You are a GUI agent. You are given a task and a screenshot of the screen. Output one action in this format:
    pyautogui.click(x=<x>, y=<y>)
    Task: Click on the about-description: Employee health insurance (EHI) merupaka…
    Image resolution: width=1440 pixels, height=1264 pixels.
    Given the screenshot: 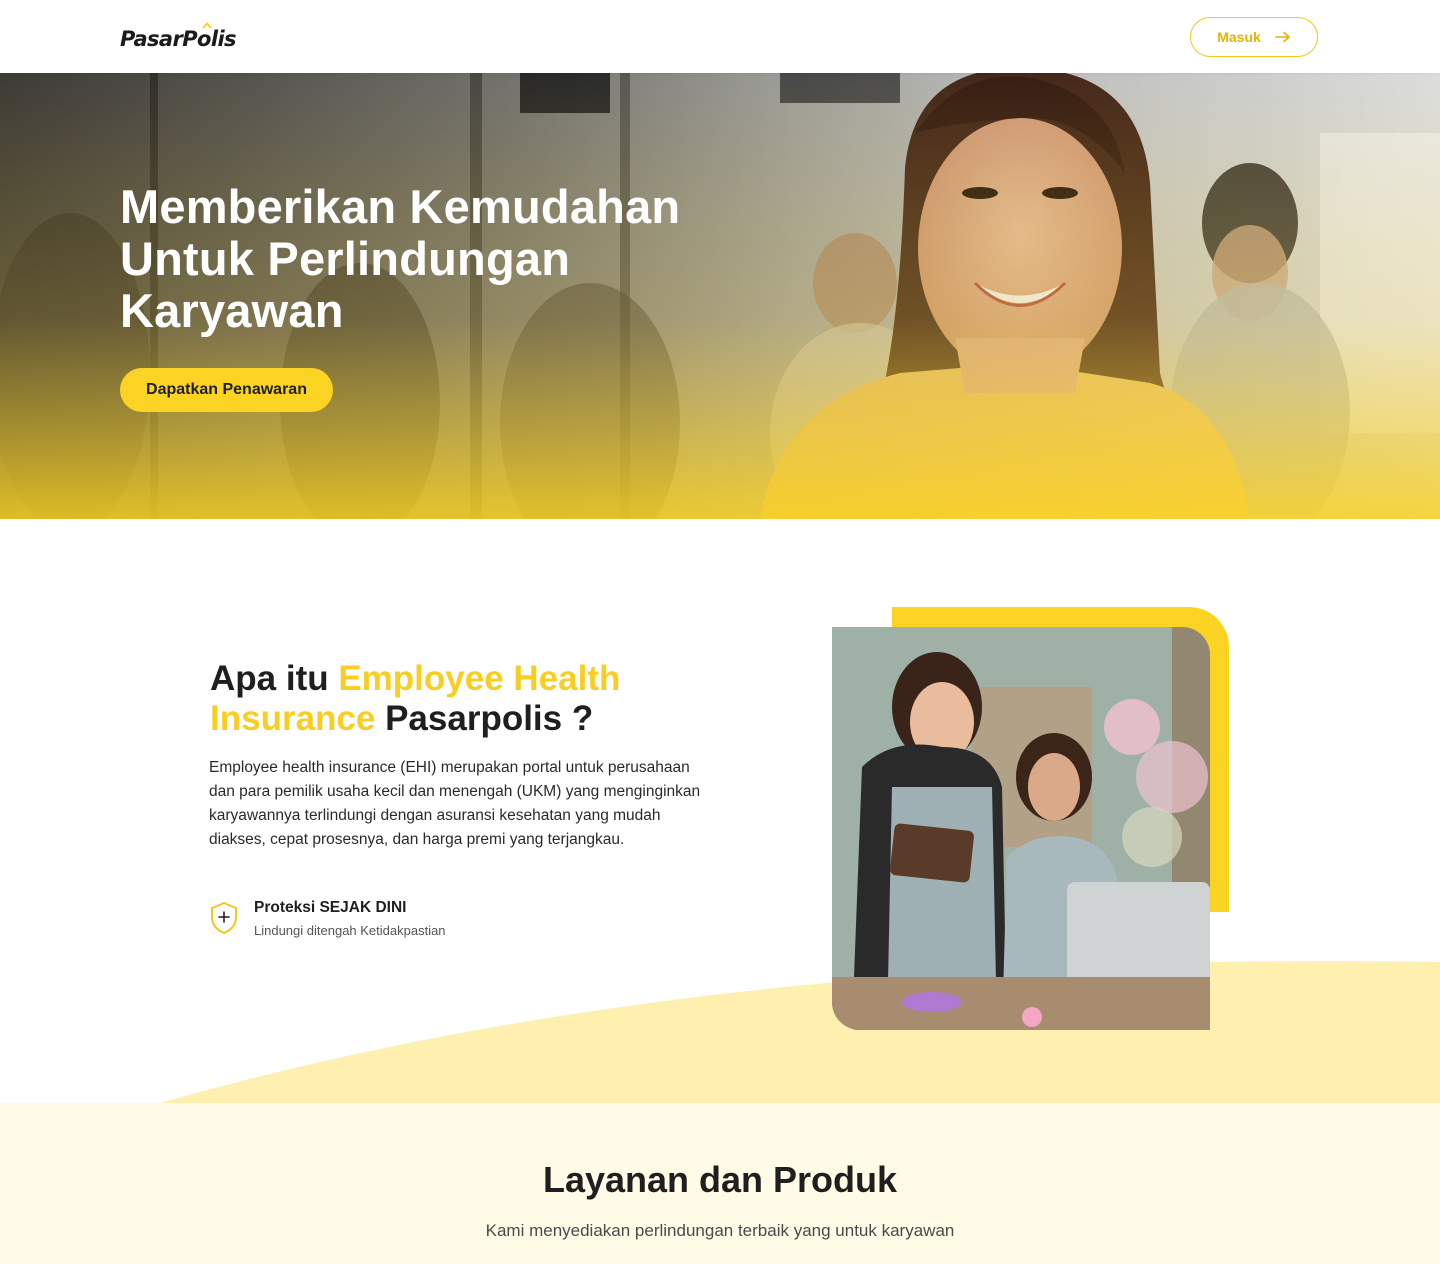 What is the action you would take?
    pyautogui.click(x=455, y=803)
    